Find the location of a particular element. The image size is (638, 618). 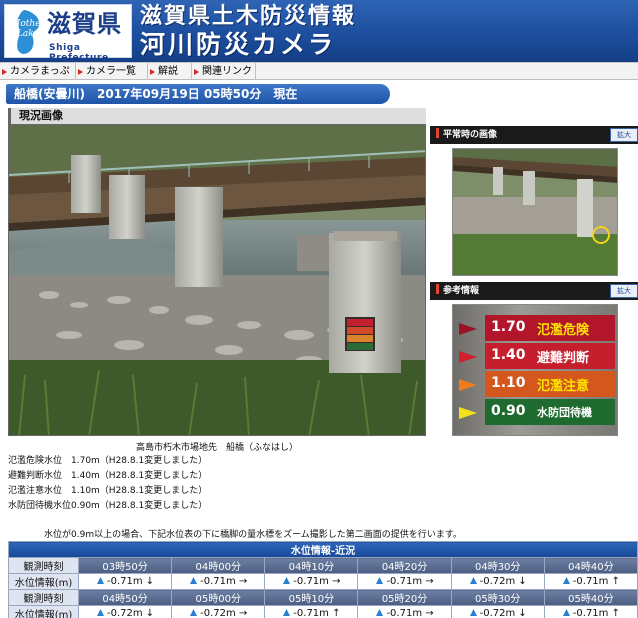

level-cell: -0.71m ↑ is located at coordinates (311, 611).